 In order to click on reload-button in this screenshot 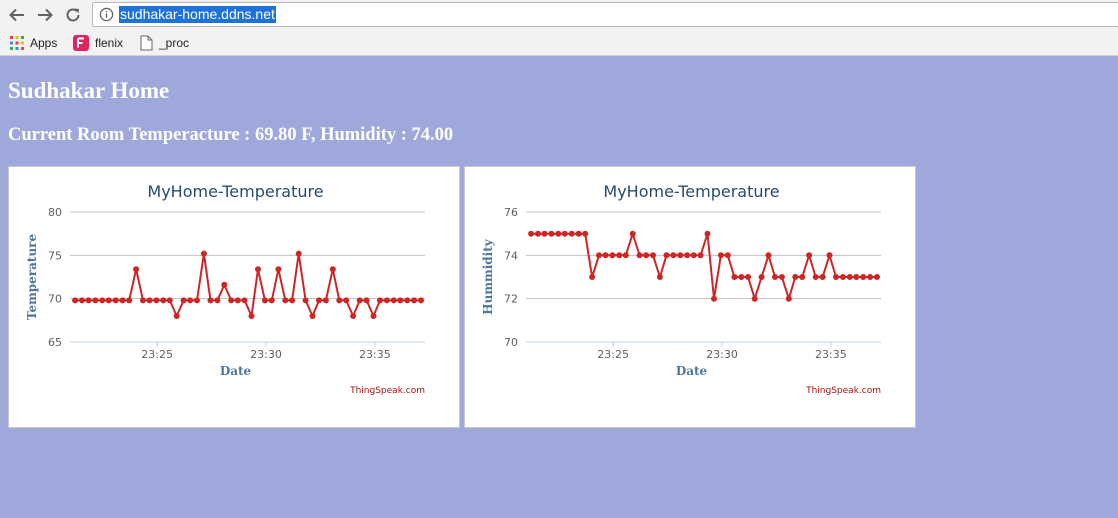, I will do `click(73, 15)`.